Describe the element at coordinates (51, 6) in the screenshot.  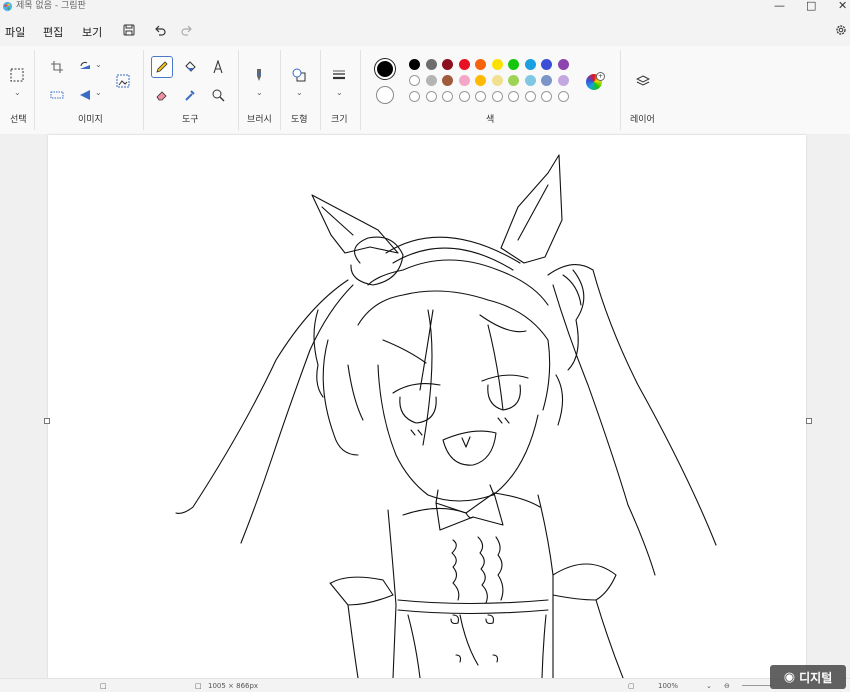
I see `window-title: 제목 없음 - 그림판` at that location.